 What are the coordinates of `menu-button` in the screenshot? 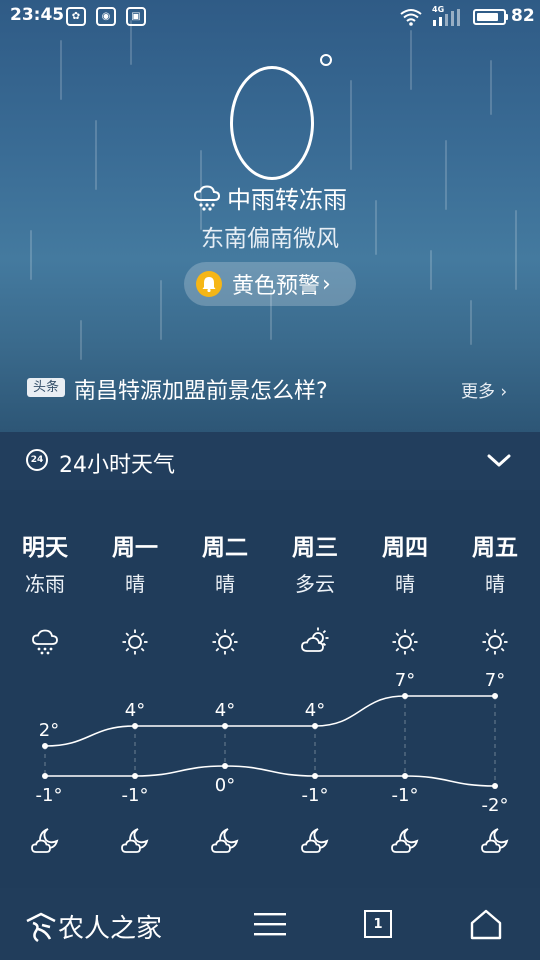 It's located at (270, 924).